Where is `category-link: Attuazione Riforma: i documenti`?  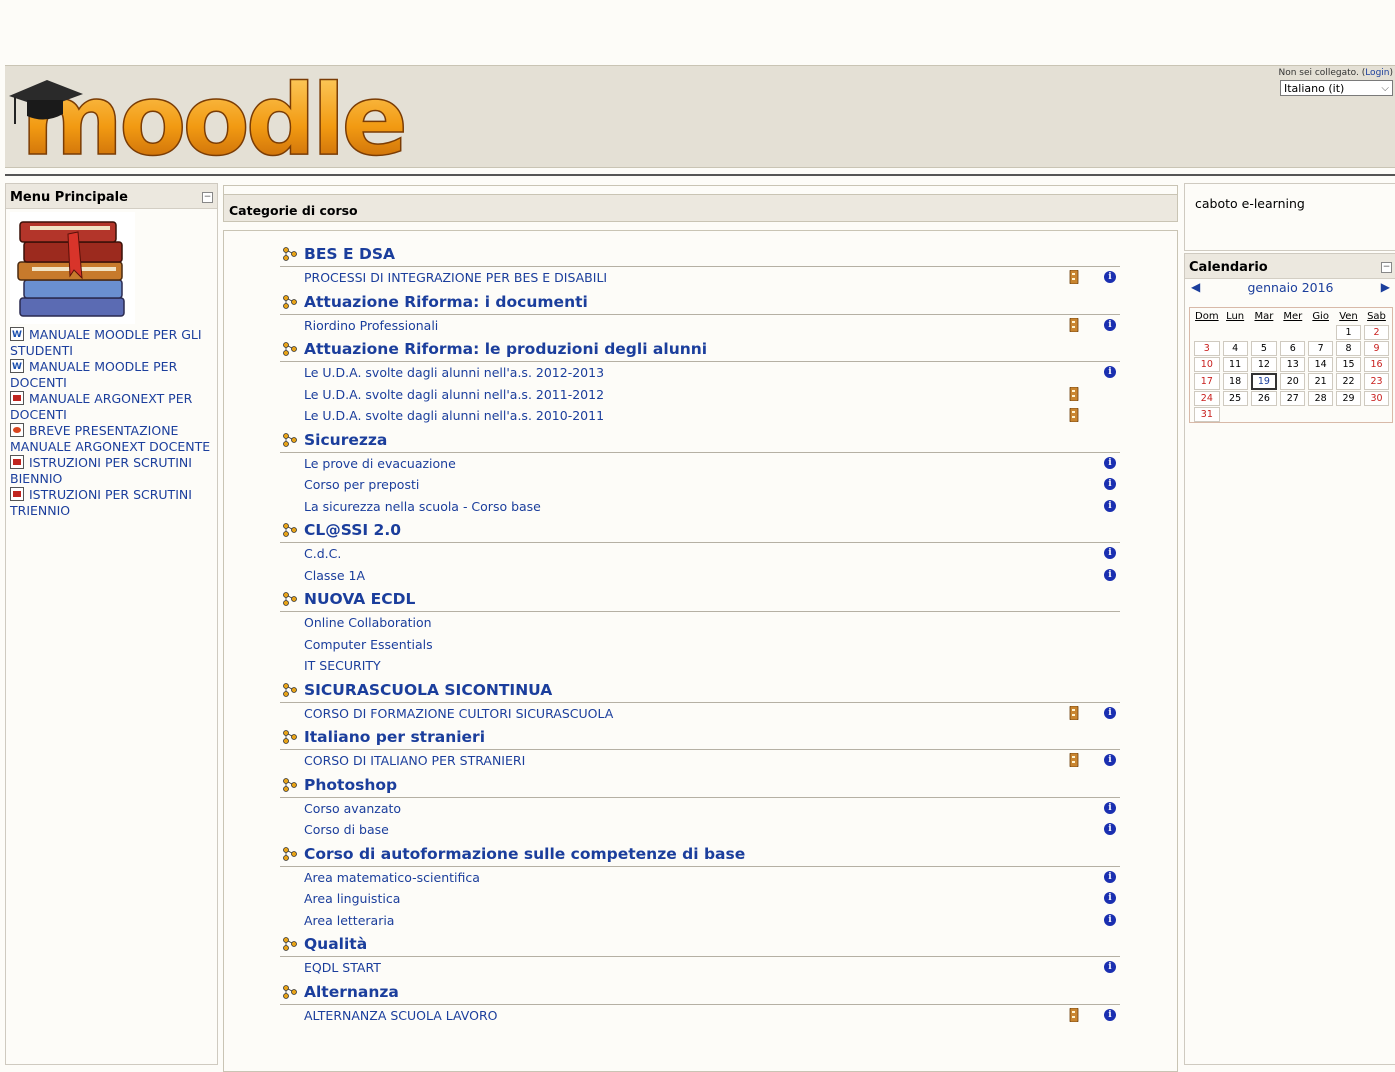 category-link: Attuazione Riforma: i documenti is located at coordinates (446, 302).